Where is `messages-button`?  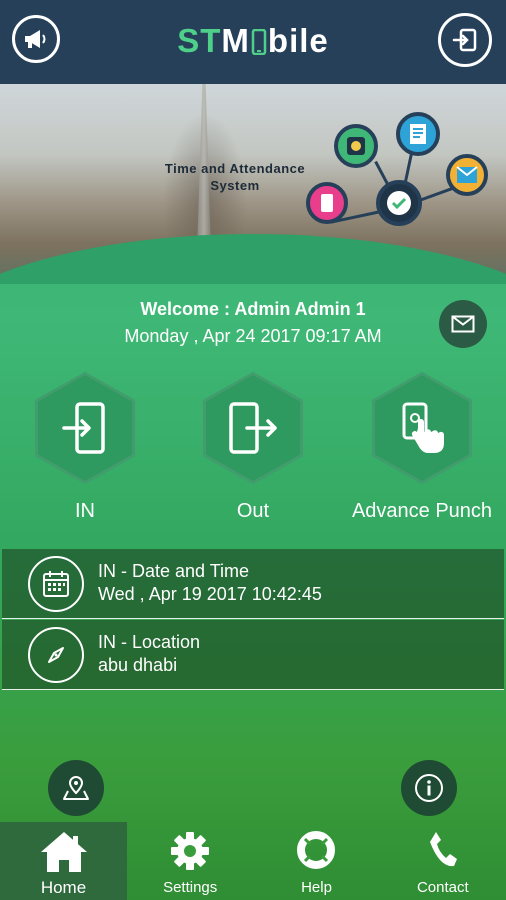
messages-button is located at coordinates (463, 324).